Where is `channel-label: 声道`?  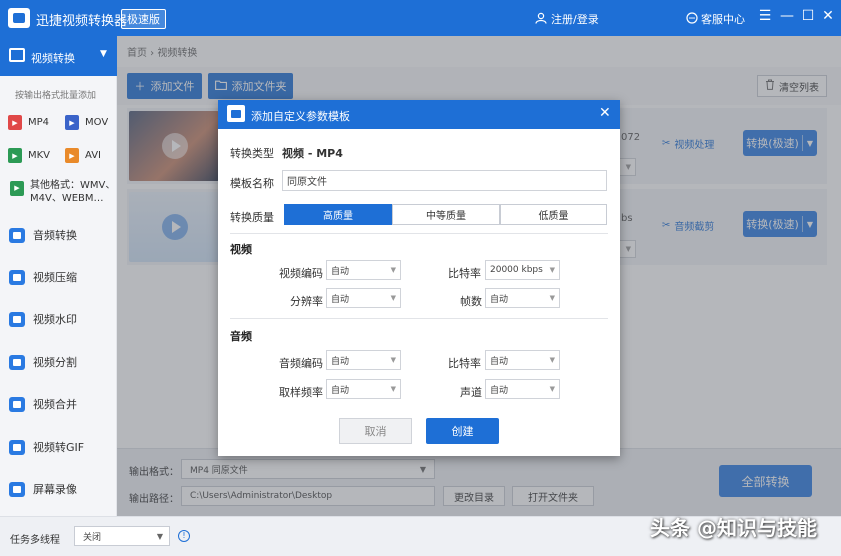
channel-label: 声道 is located at coordinates (471, 392).